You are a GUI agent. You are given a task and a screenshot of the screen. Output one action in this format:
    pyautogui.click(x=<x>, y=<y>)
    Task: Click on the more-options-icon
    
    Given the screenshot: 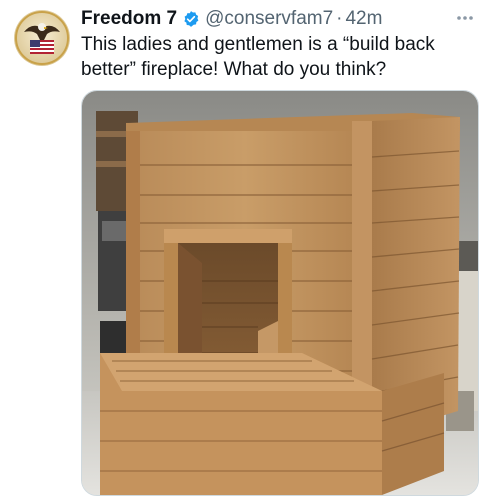 What is the action you would take?
    pyautogui.click(x=465, y=18)
    